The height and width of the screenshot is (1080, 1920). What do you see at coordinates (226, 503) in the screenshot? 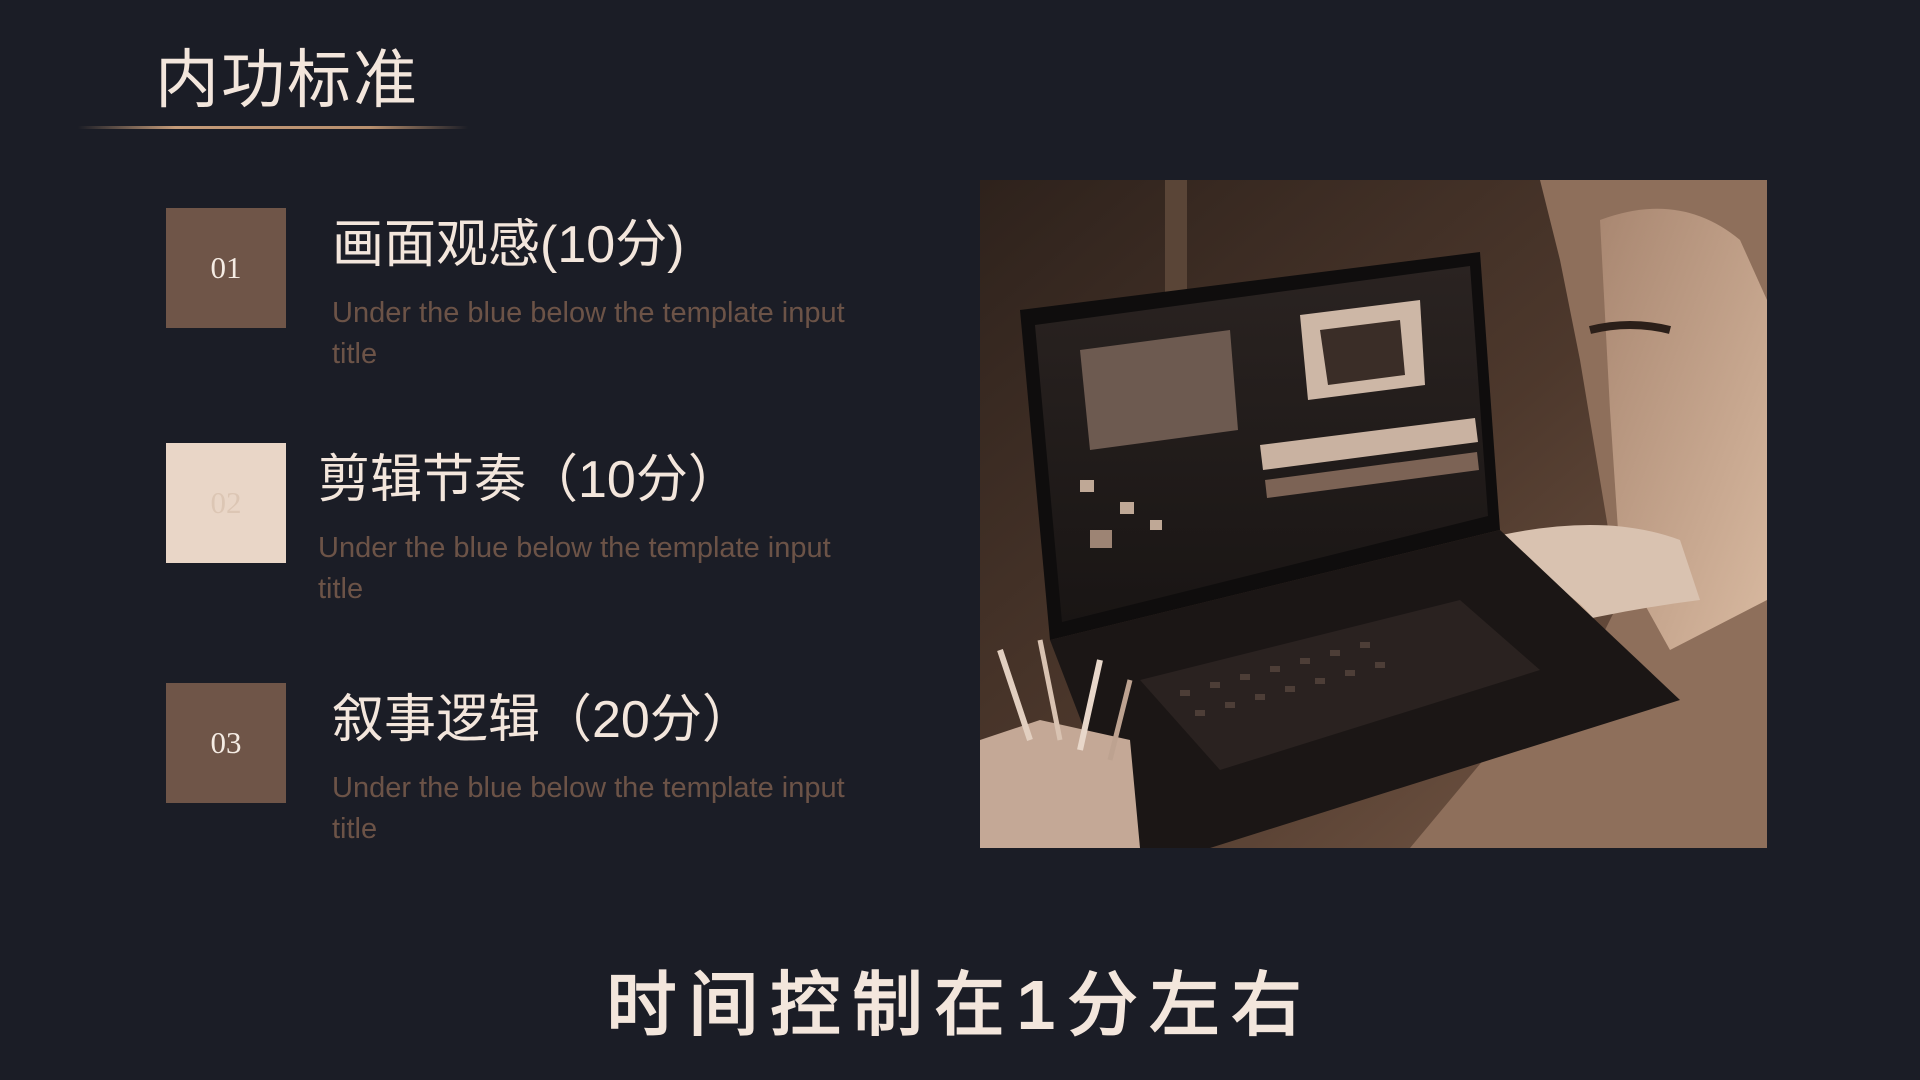
I see `item-number-badge: 02` at bounding box center [226, 503].